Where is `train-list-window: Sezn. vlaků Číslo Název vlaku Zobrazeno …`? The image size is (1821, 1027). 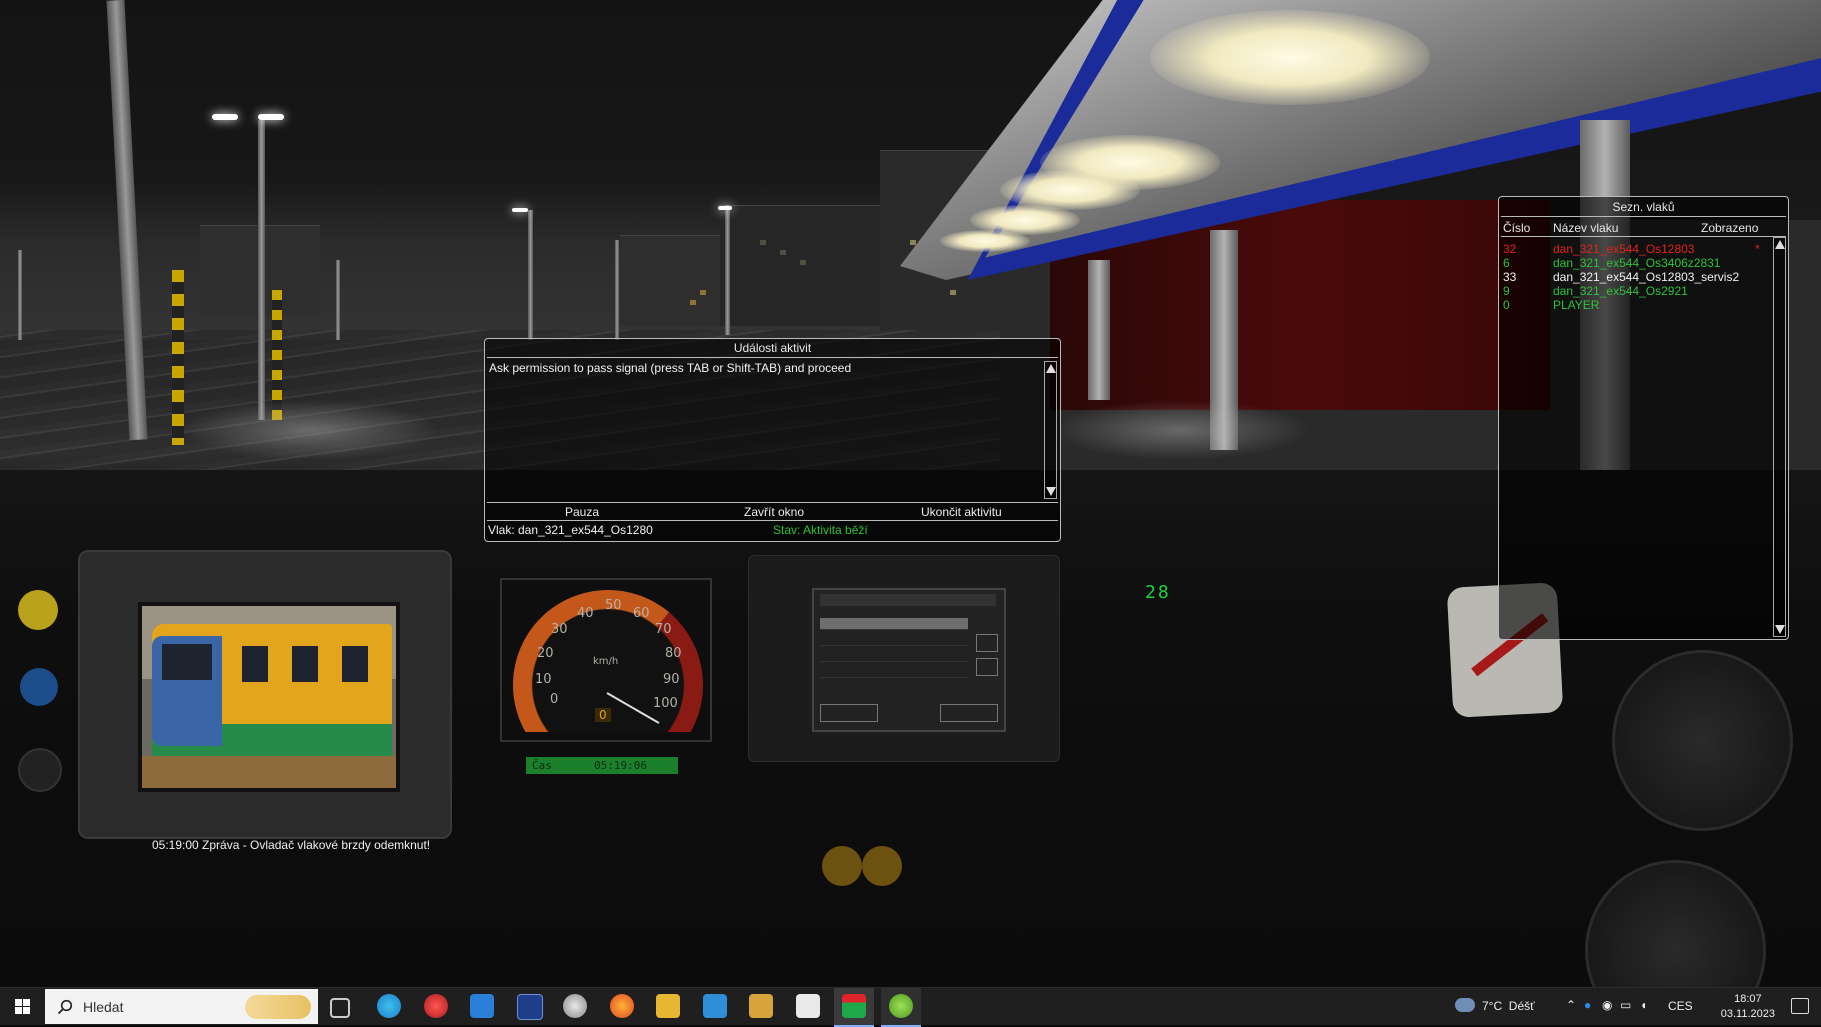 train-list-window: Sezn. vlaků Číslo Název vlaku Zobrazeno … is located at coordinates (1643, 418).